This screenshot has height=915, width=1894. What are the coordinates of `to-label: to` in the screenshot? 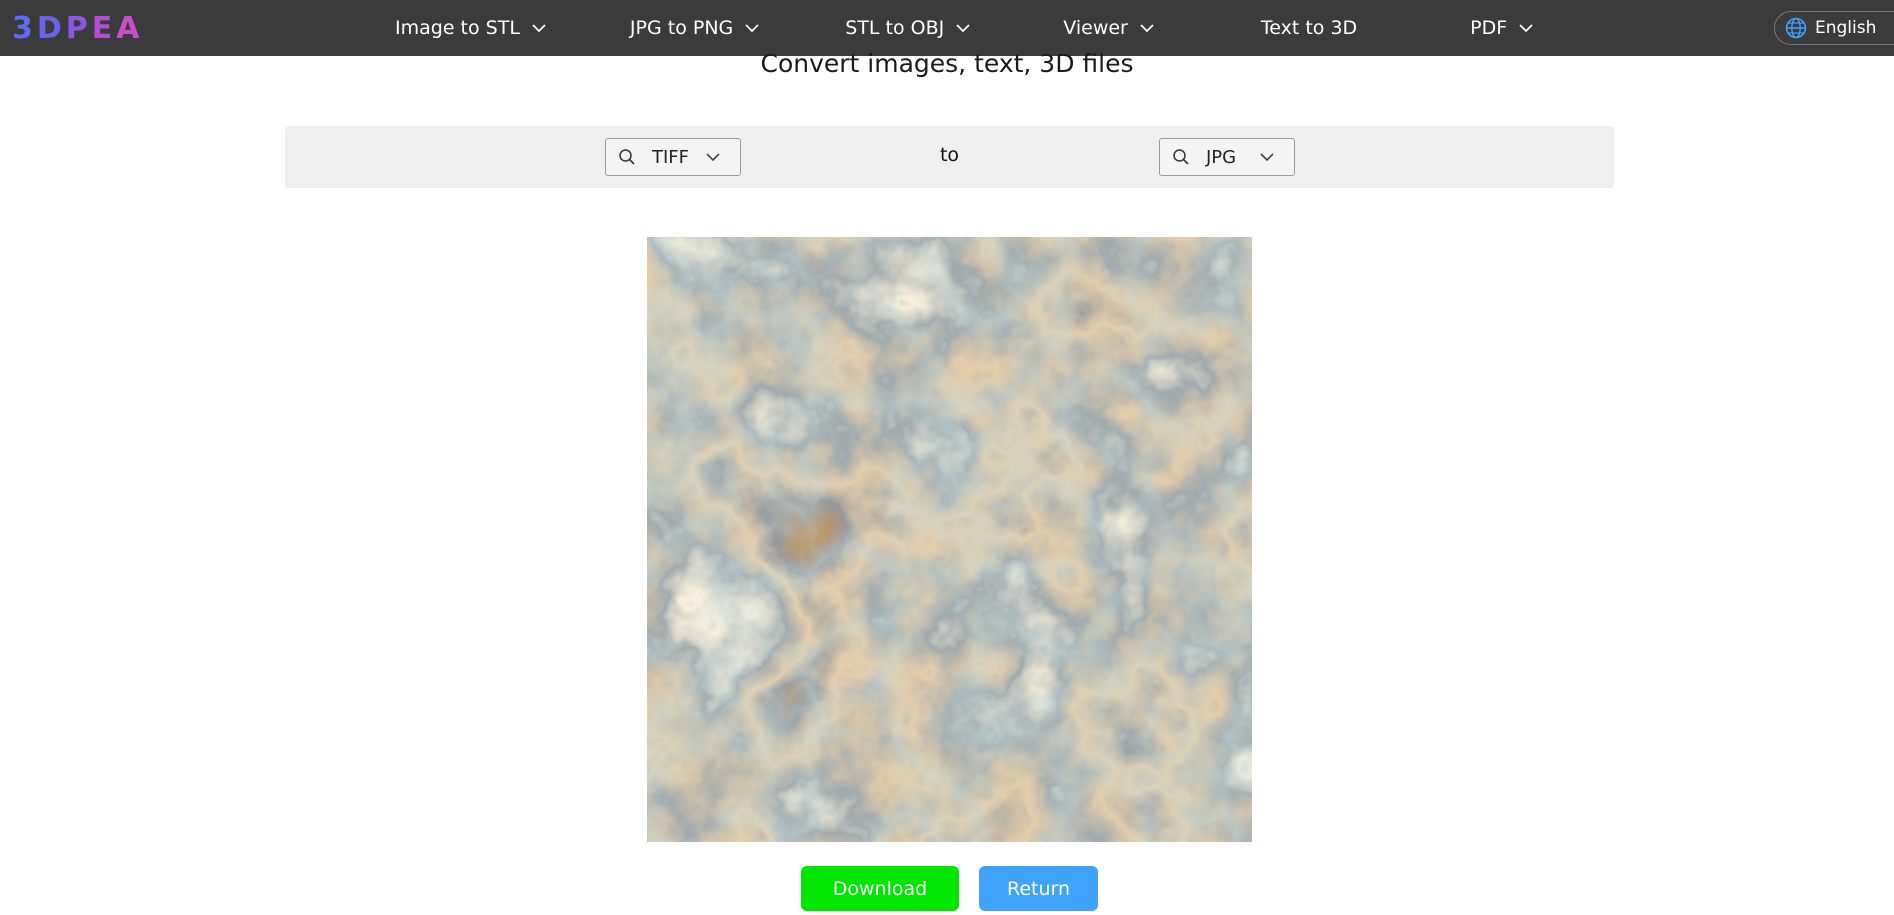 It's located at (949, 155).